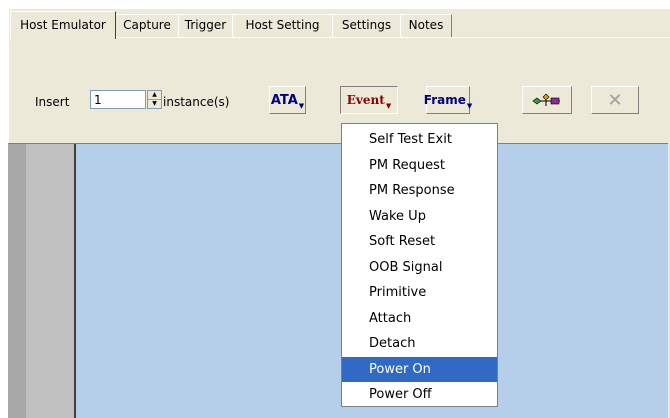 This screenshot has width=670, height=418. What do you see at coordinates (196, 102) in the screenshot?
I see `instances-label: instance(s)` at bounding box center [196, 102].